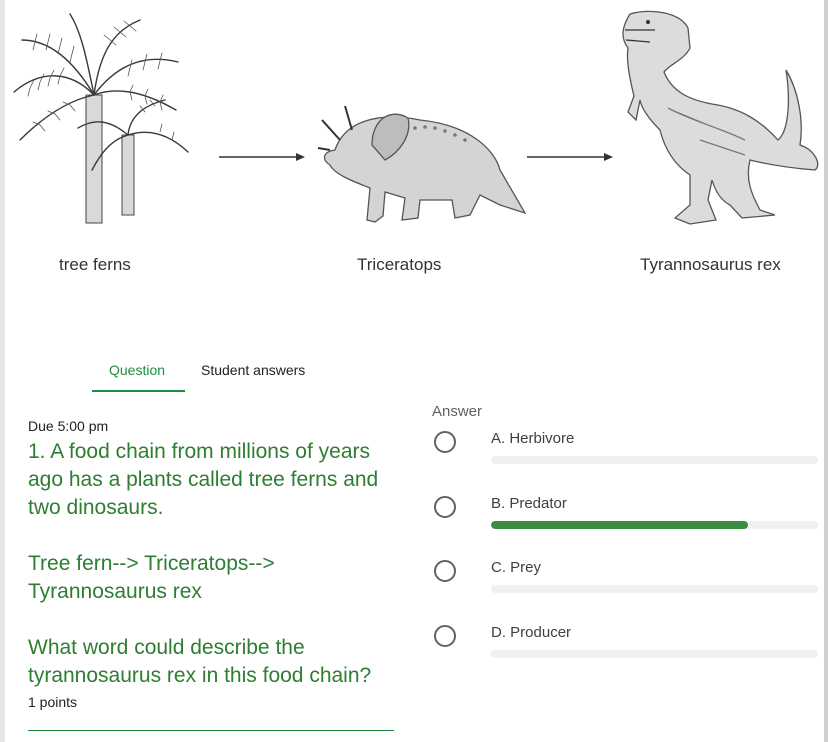 The height and width of the screenshot is (742, 828). Describe the element at coordinates (138, 391) in the screenshot. I see `active-tab-indicator` at that location.